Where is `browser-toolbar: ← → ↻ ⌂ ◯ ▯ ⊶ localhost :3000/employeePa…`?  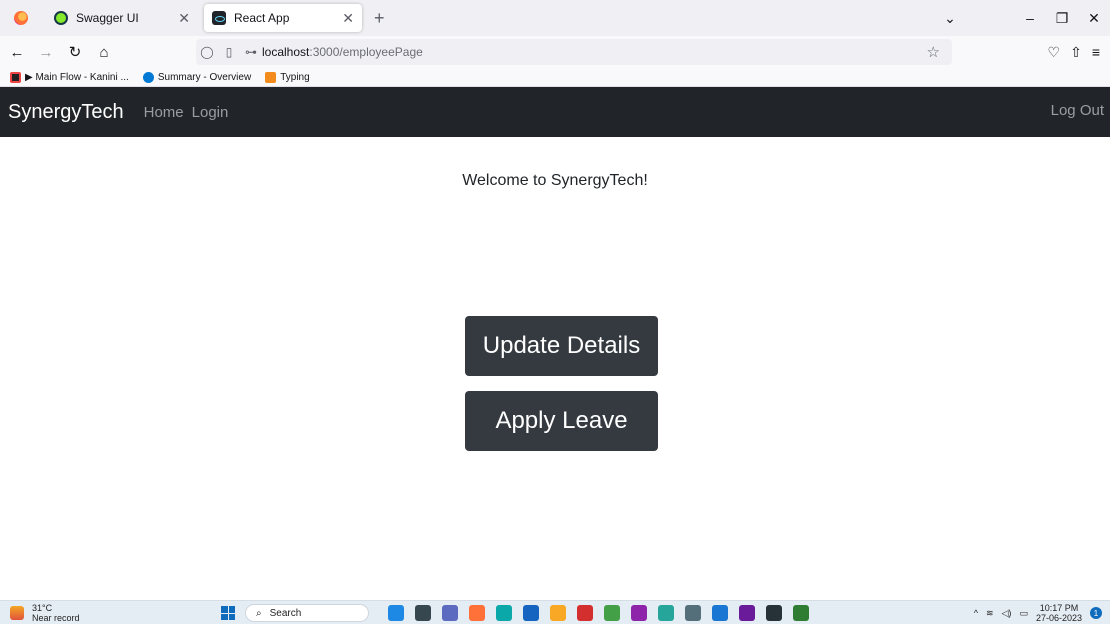 browser-toolbar: ← → ↻ ⌂ ◯ ▯ ⊶ localhost :3000/employeePa… is located at coordinates (555, 52).